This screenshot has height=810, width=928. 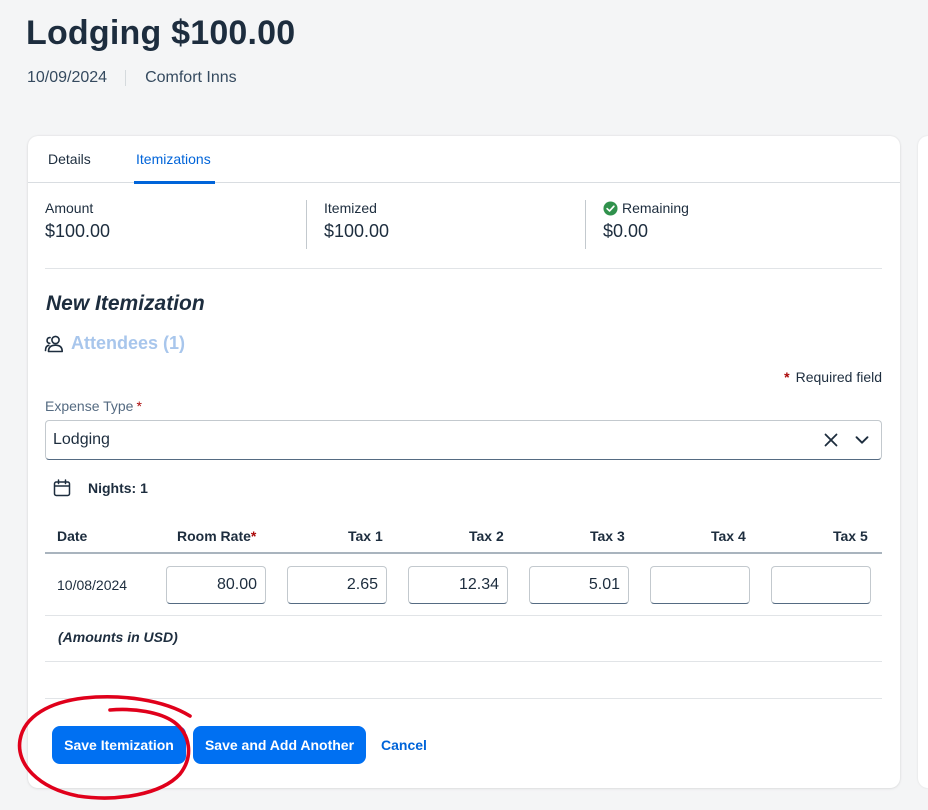 I want to click on tax1-input, so click(x=337, y=585).